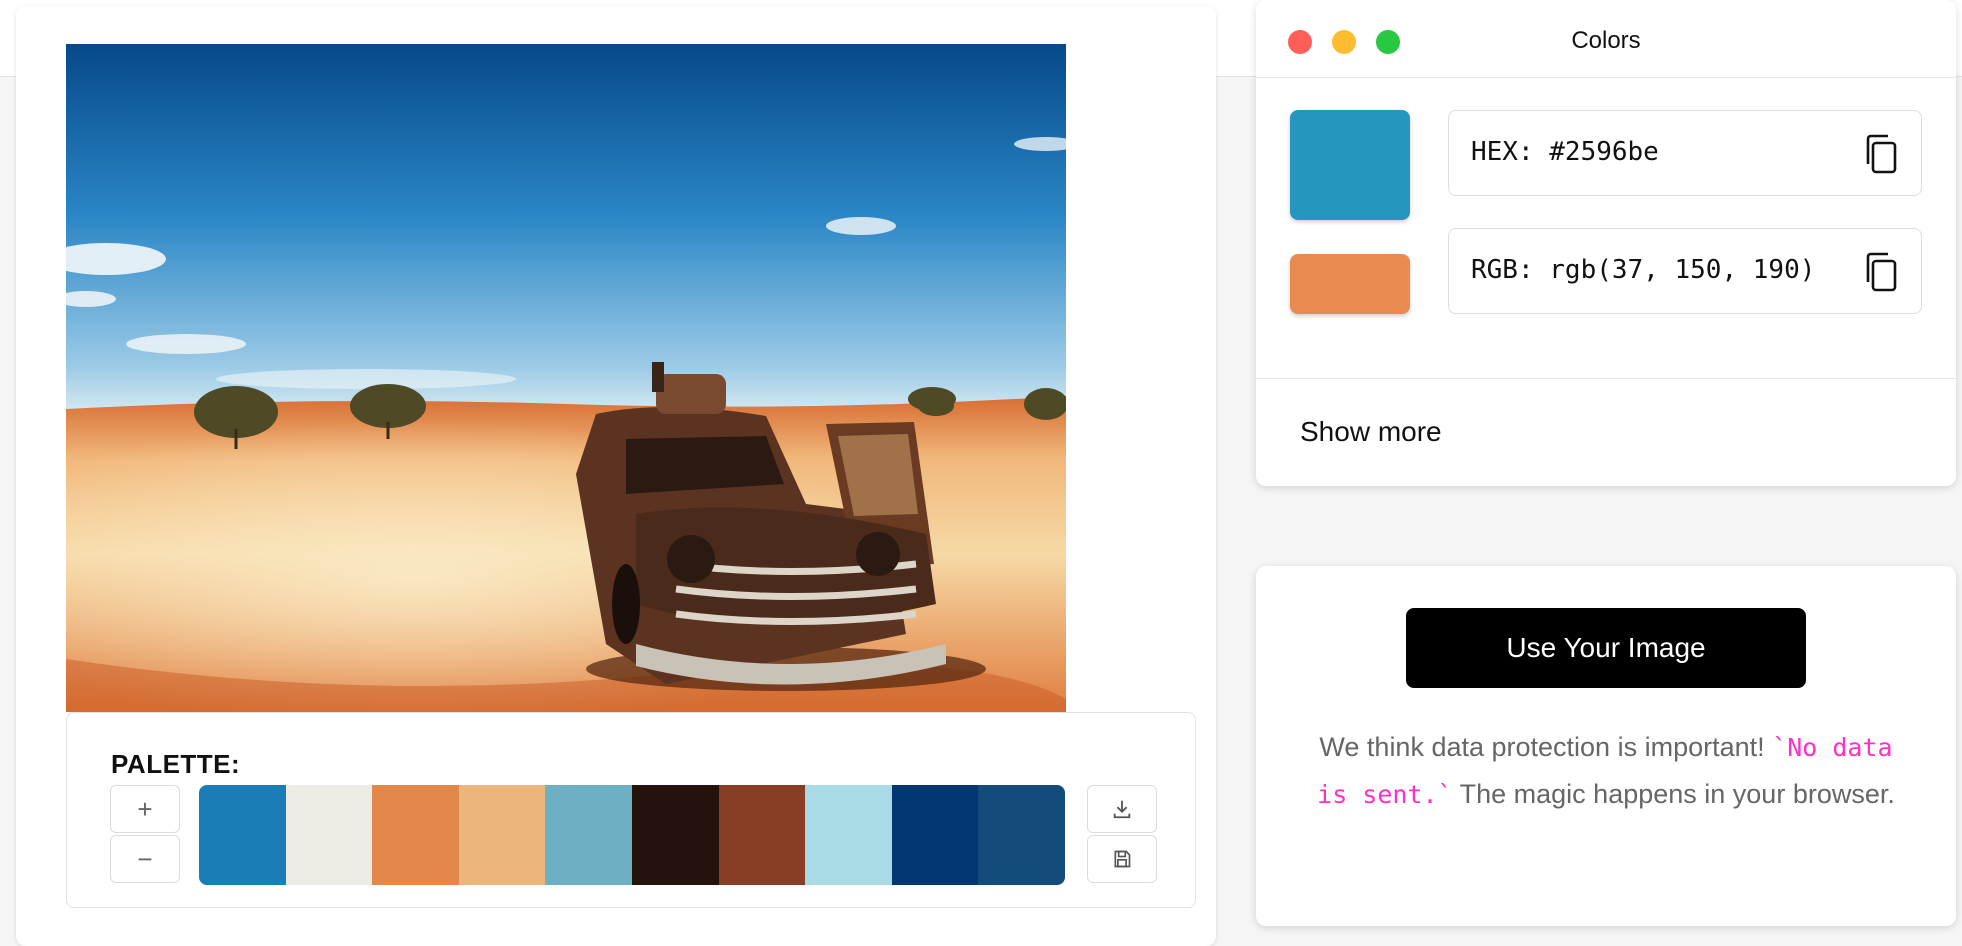 Image resolution: width=1962 pixels, height=946 pixels. What do you see at coordinates (1542, 747) in the screenshot?
I see `notice-prefix: We think data protection is important!` at bounding box center [1542, 747].